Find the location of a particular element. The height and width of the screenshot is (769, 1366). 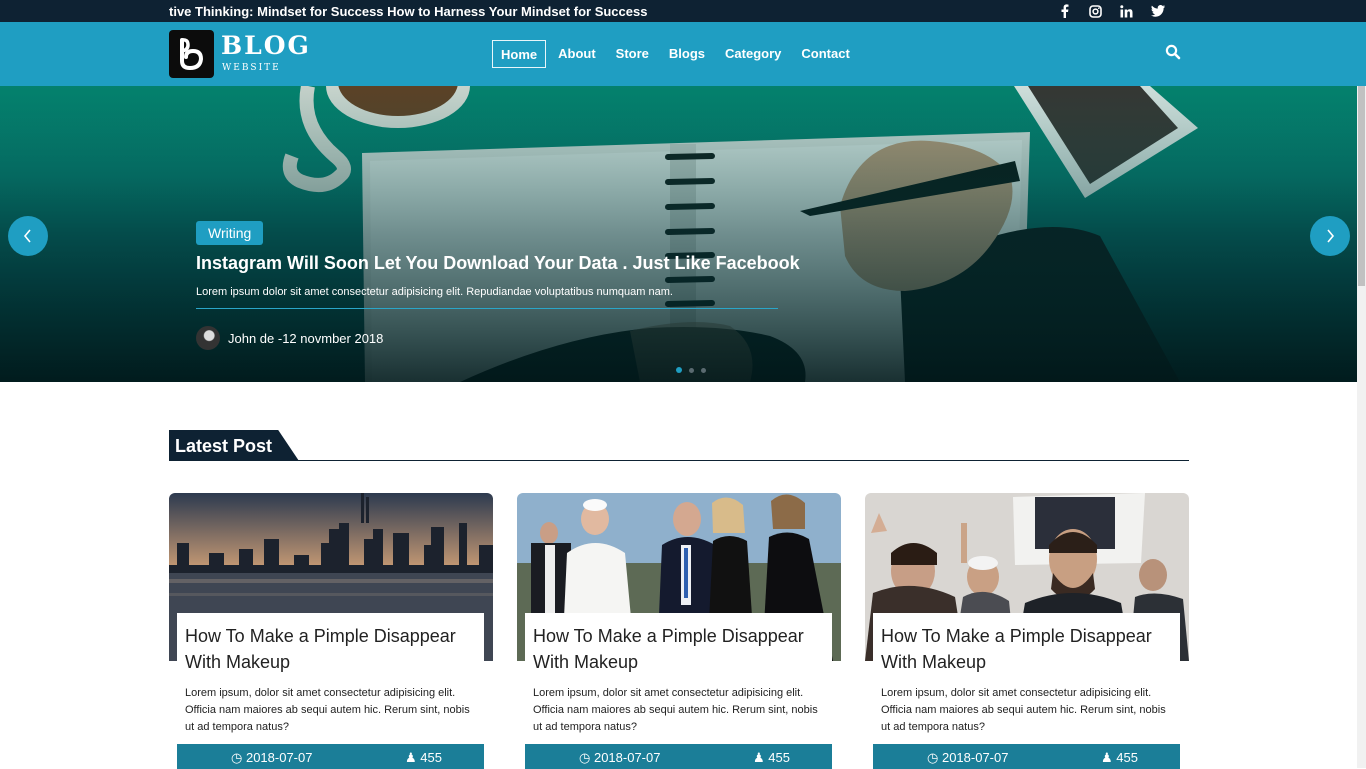

hero-divider is located at coordinates (487, 308).